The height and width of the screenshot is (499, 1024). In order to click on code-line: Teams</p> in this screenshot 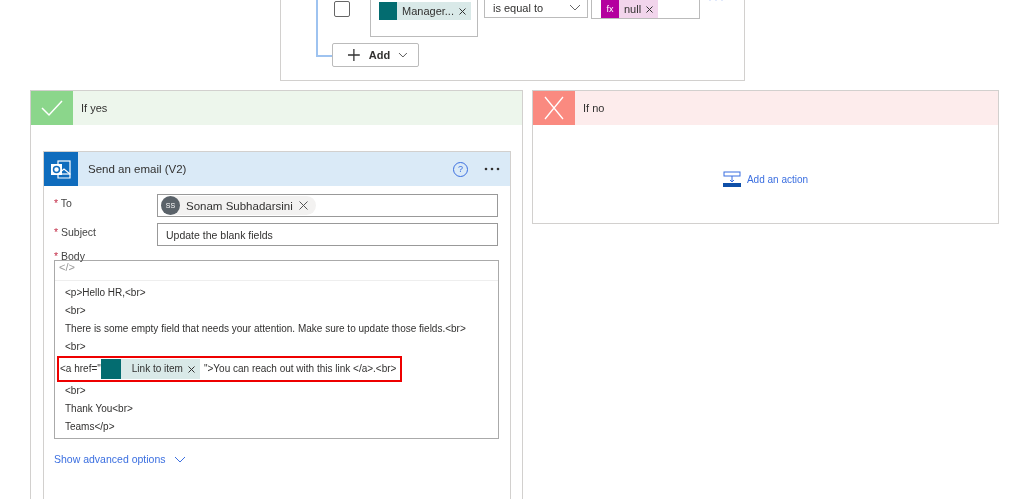, I will do `click(90, 427)`.